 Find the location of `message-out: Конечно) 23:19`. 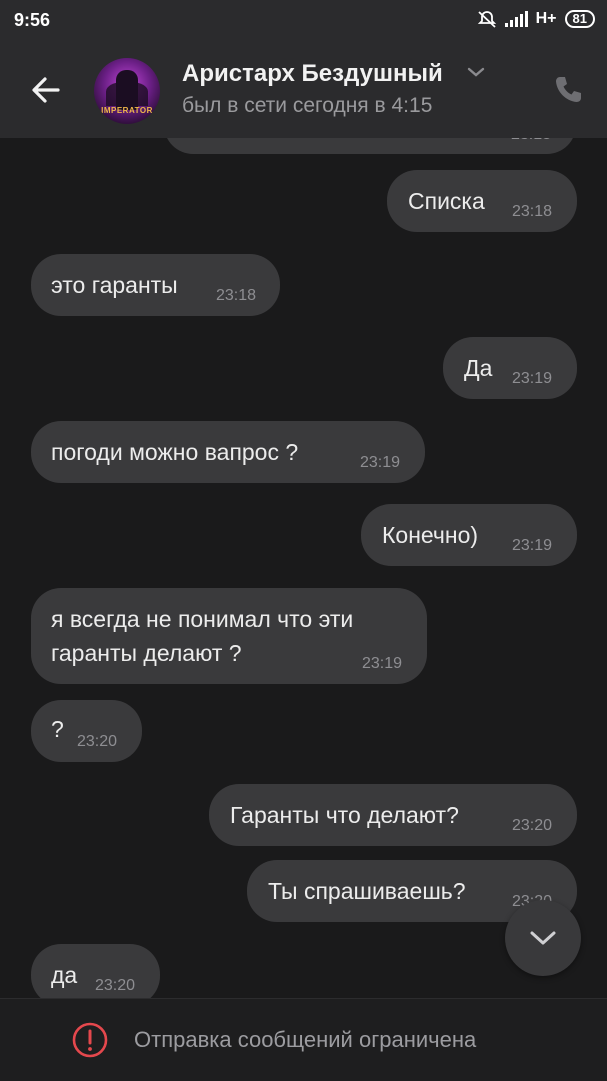

message-out: Конечно) 23:19 is located at coordinates (469, 535).